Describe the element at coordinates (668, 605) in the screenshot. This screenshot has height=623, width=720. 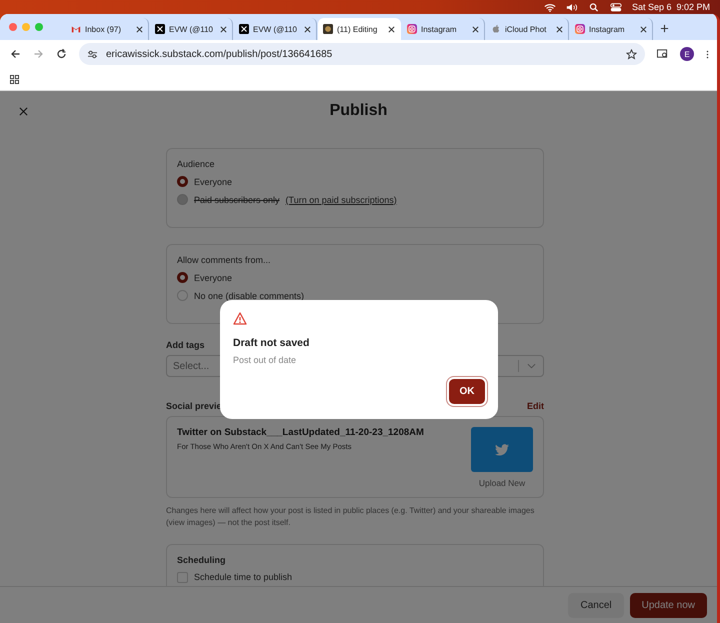
I see `update-now-button: Update now` at that location.